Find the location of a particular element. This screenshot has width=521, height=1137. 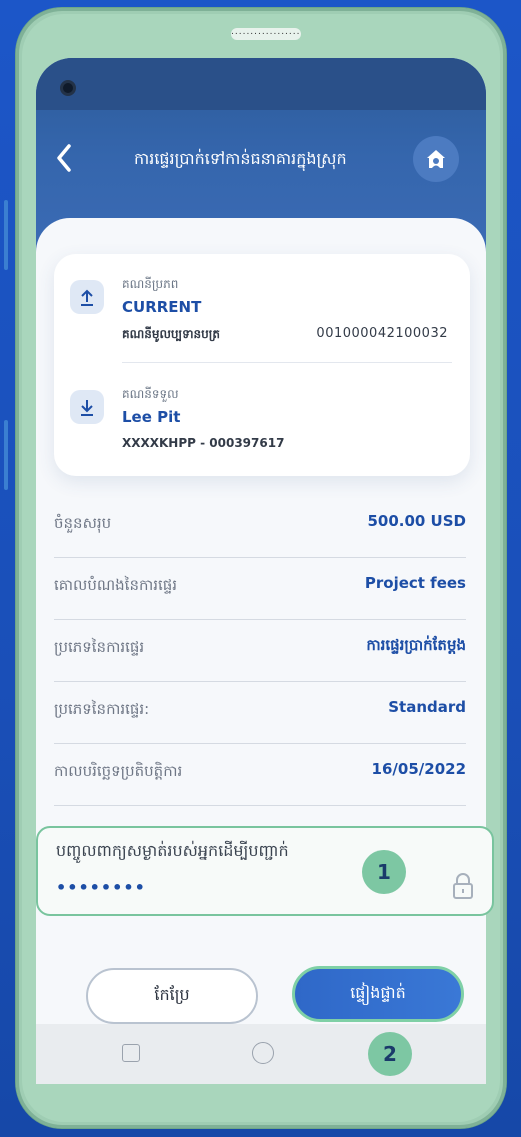

to-account-icon is located at coordinates (87, 407).